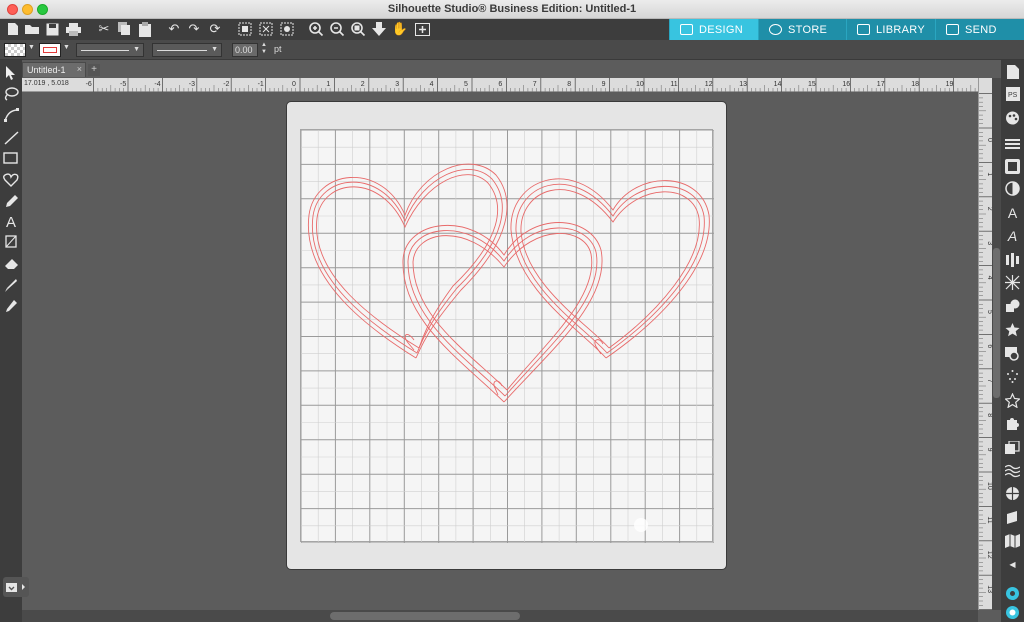  Describe the element at coordinates (110, 50) in the screenshot. I see `line-style-select: ▼` at that location.